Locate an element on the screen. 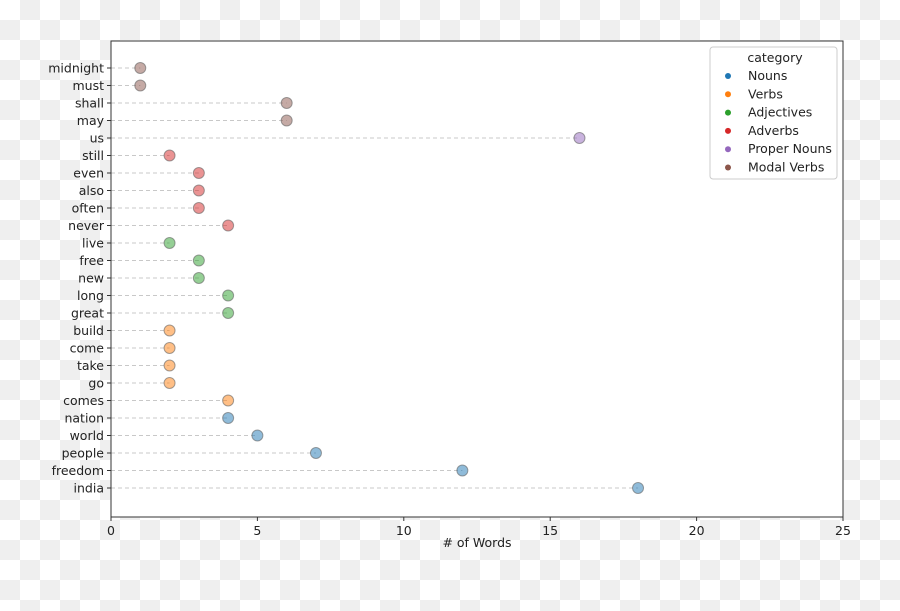 The height and width of the screenshot is (611, 900). y-tick-label: great is located at coordinates (87, 313).